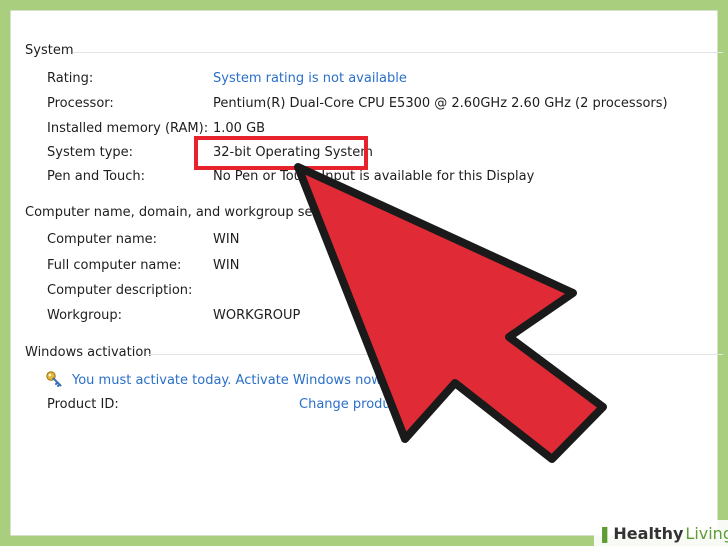 This screenshot has width=728, height=546. Describe the element at coordinates (648, 533) in the screenshot. I see `watermark-brand-bold: Healthy` at that location.